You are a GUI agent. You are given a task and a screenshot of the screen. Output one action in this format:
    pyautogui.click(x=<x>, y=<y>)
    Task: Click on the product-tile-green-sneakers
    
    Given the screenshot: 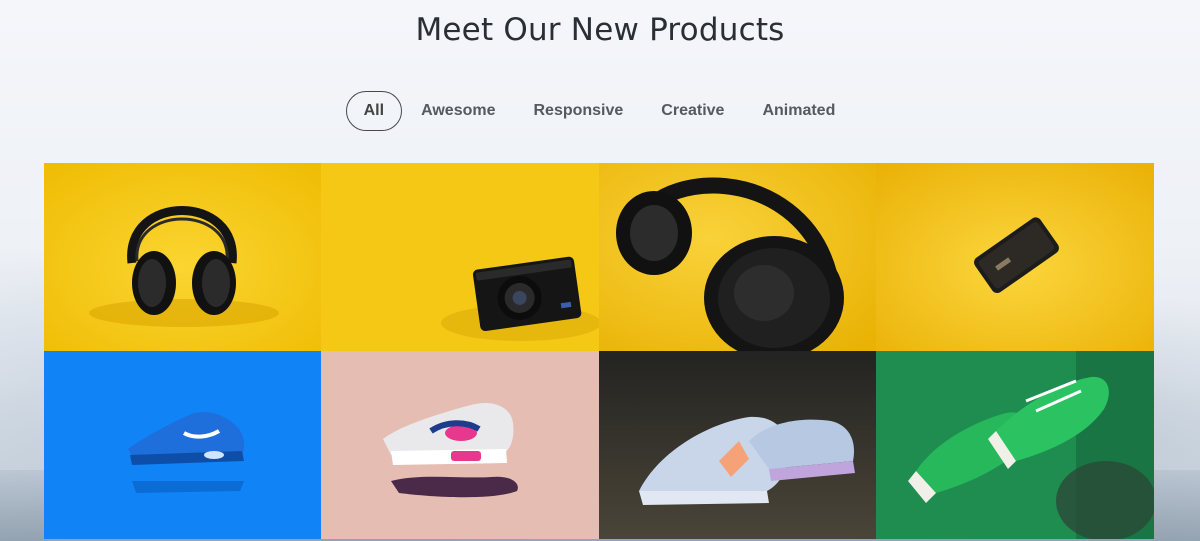 What is the action you would take?
    pyautogui.click(x=1015, y=445)
    